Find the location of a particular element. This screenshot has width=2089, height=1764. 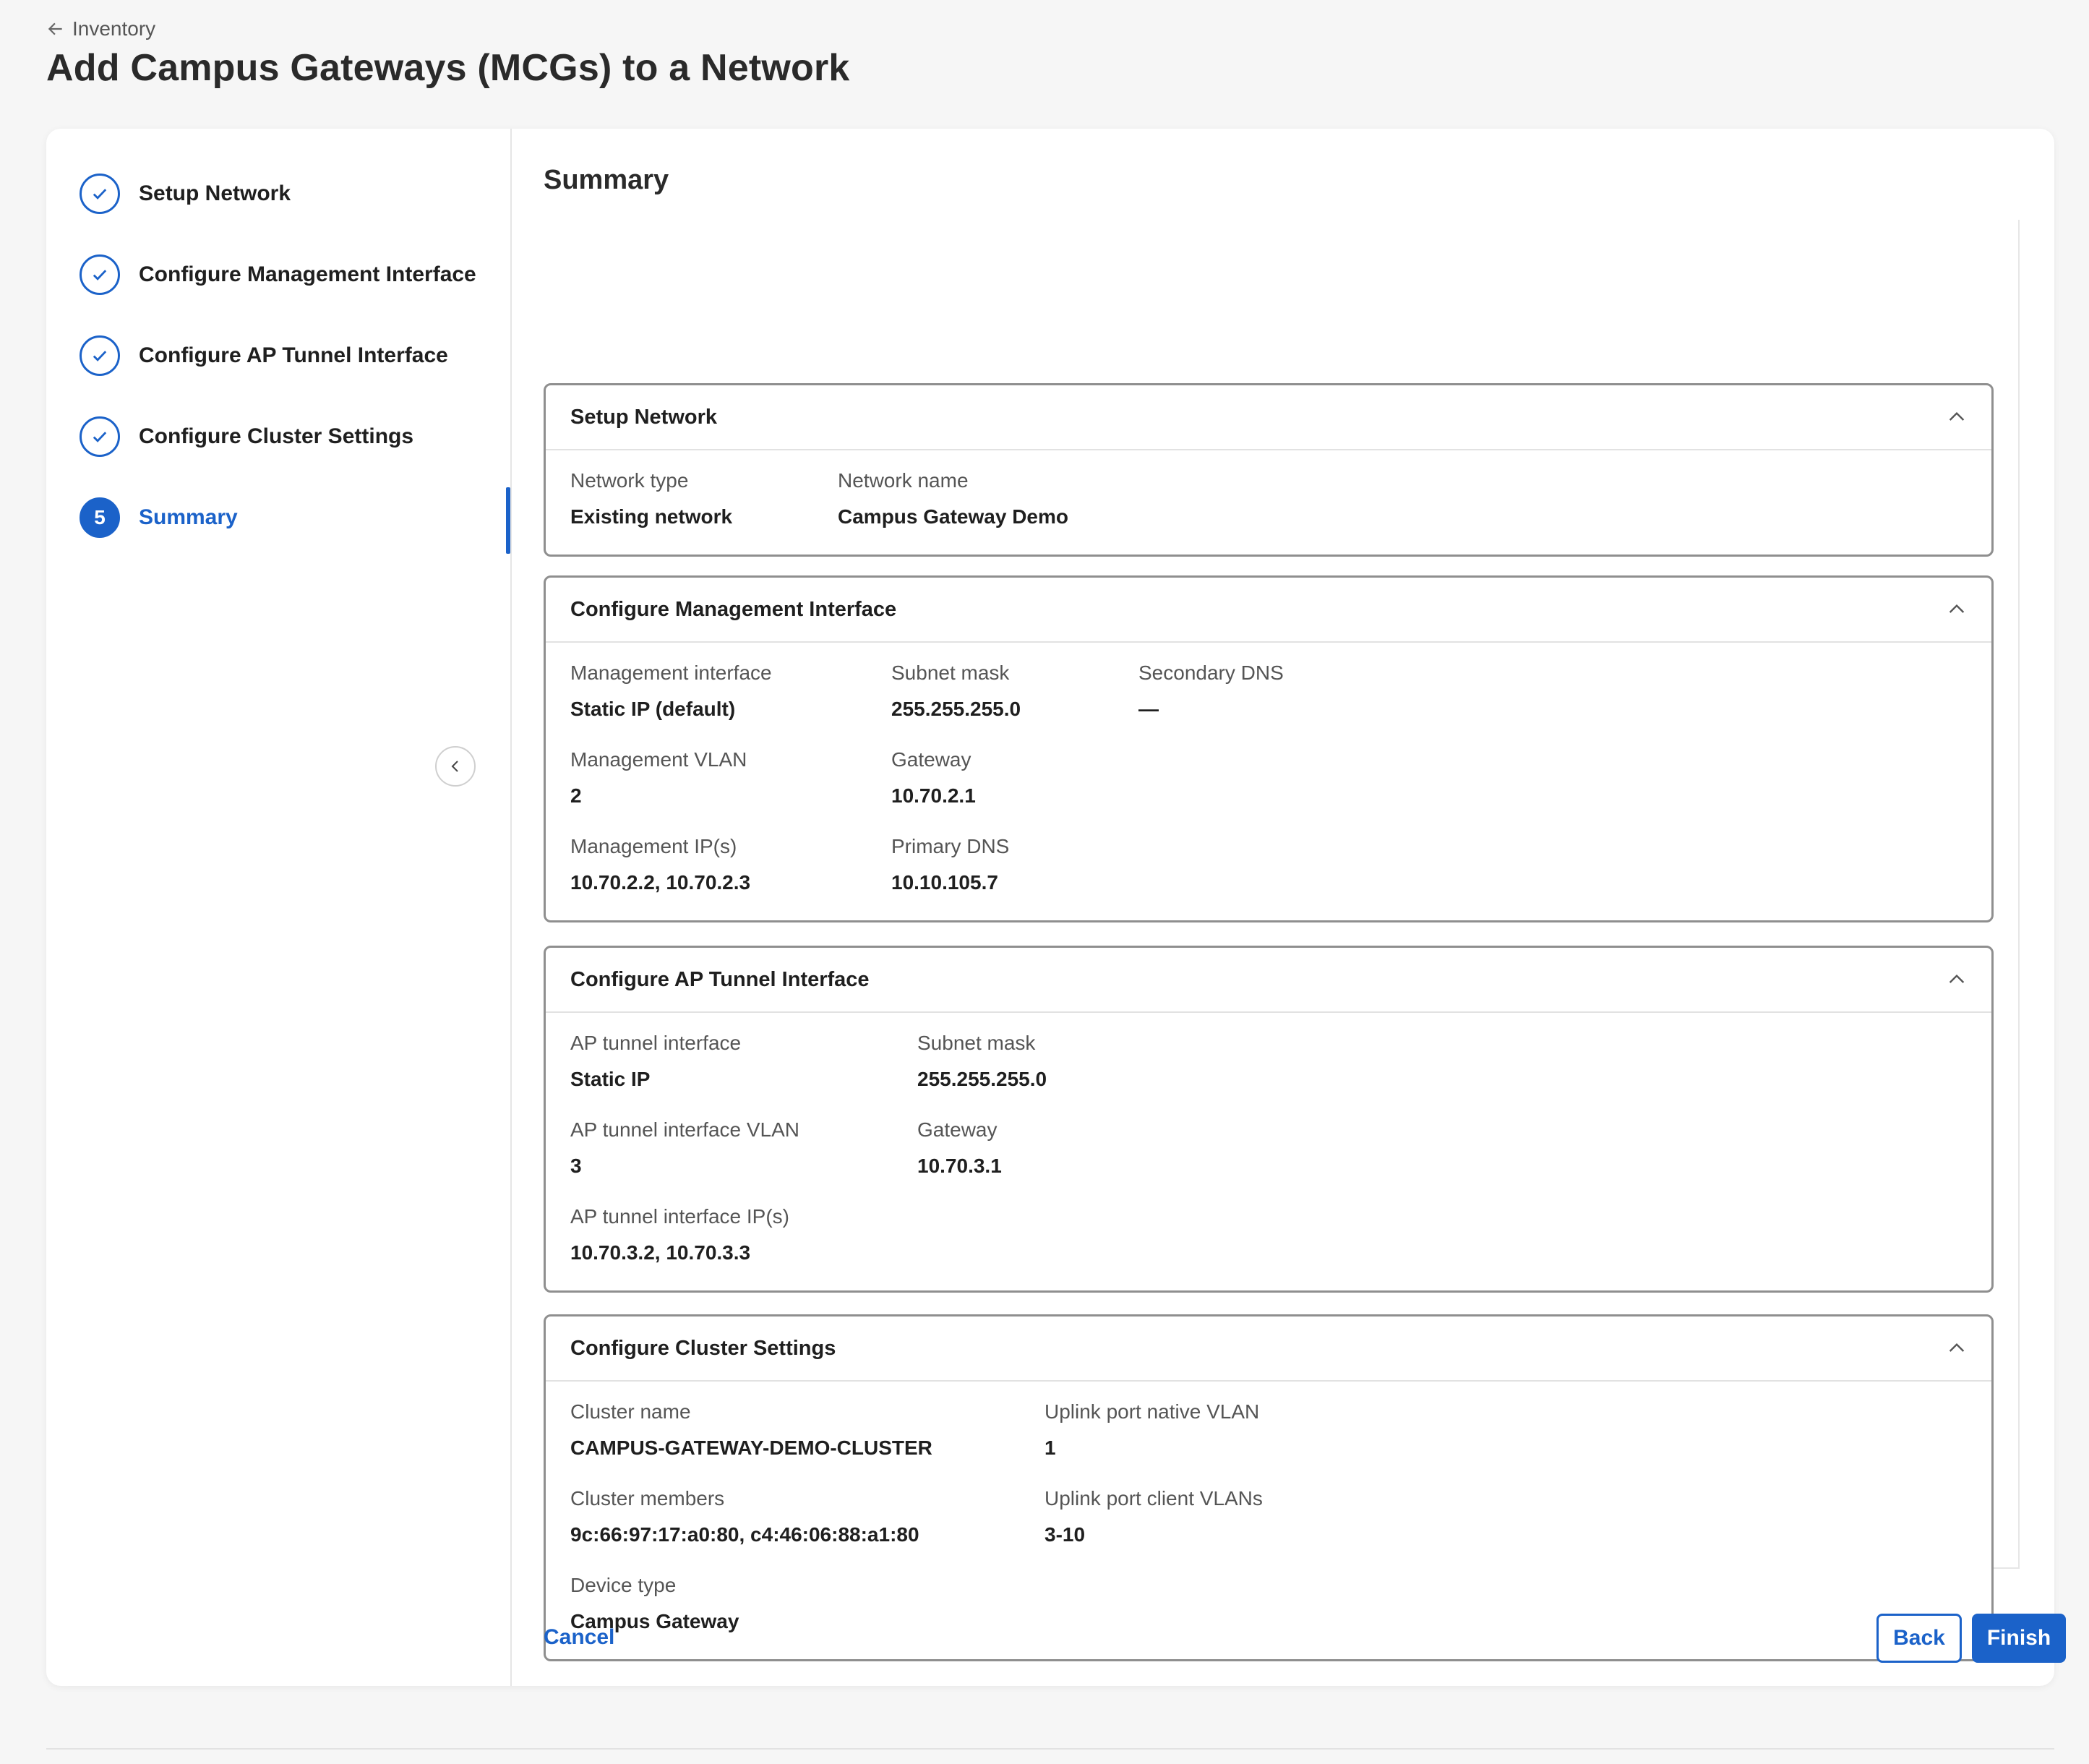

field-value: 10.70.3.2, 10.70.3.3 is located at coordinates (660, 1252).